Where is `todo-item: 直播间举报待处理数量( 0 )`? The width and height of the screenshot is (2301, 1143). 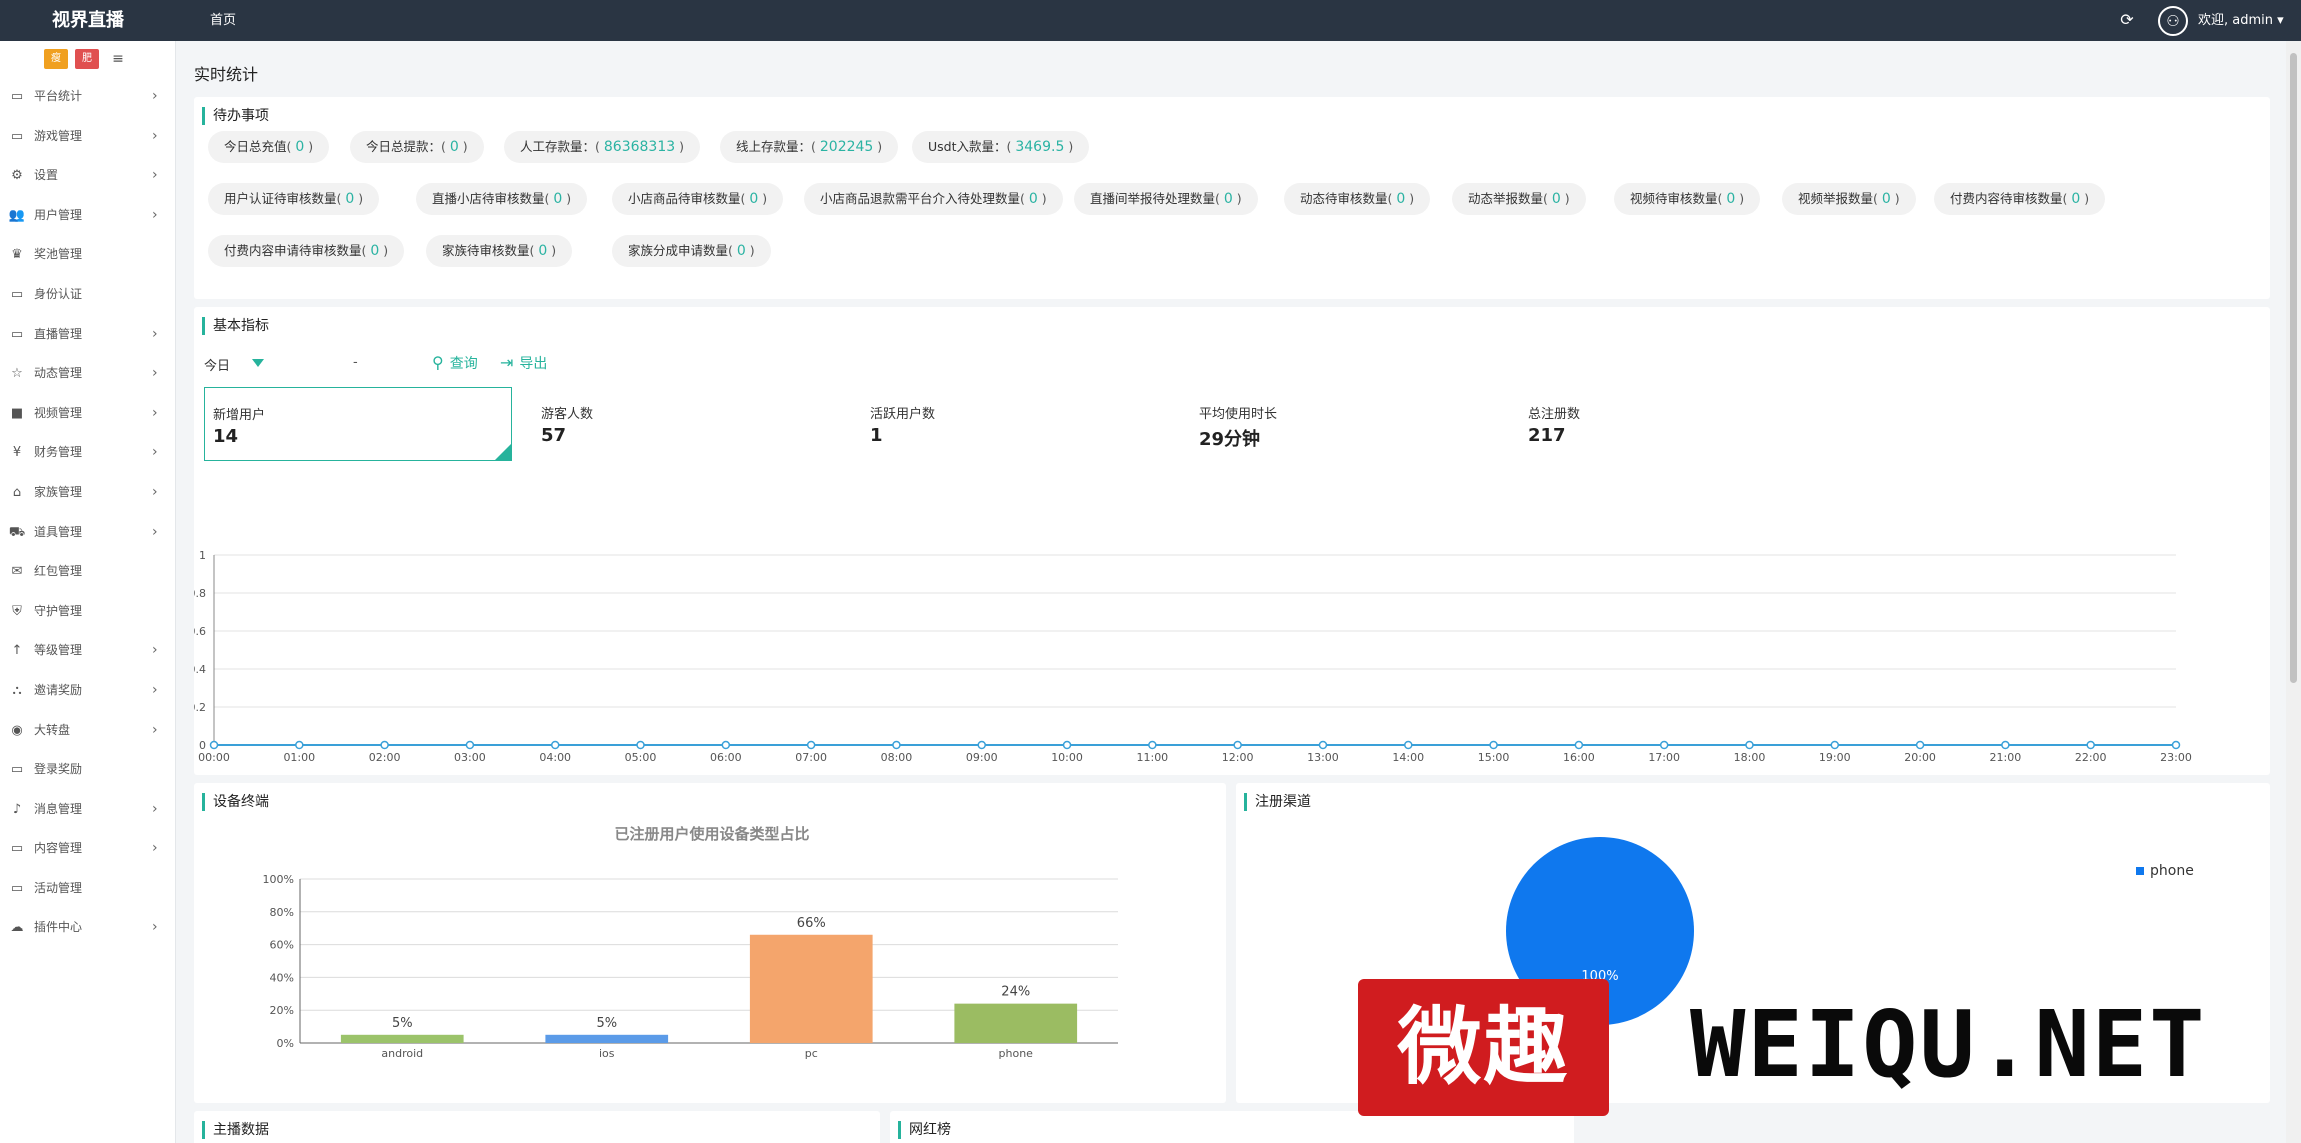 todo-item: 直播间举报待处理数量( 0 ) is located at coordinates (1166, 199).